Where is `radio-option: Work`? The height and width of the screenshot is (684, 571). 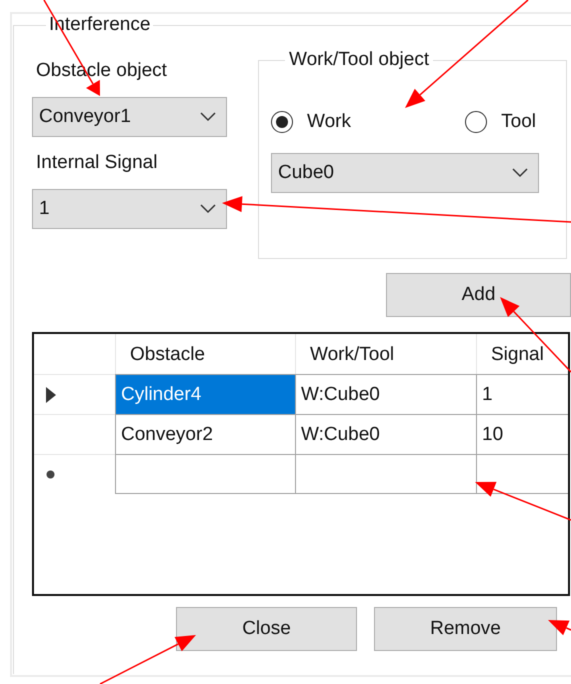
radio-option: Work is located at coordinates (311, 122).